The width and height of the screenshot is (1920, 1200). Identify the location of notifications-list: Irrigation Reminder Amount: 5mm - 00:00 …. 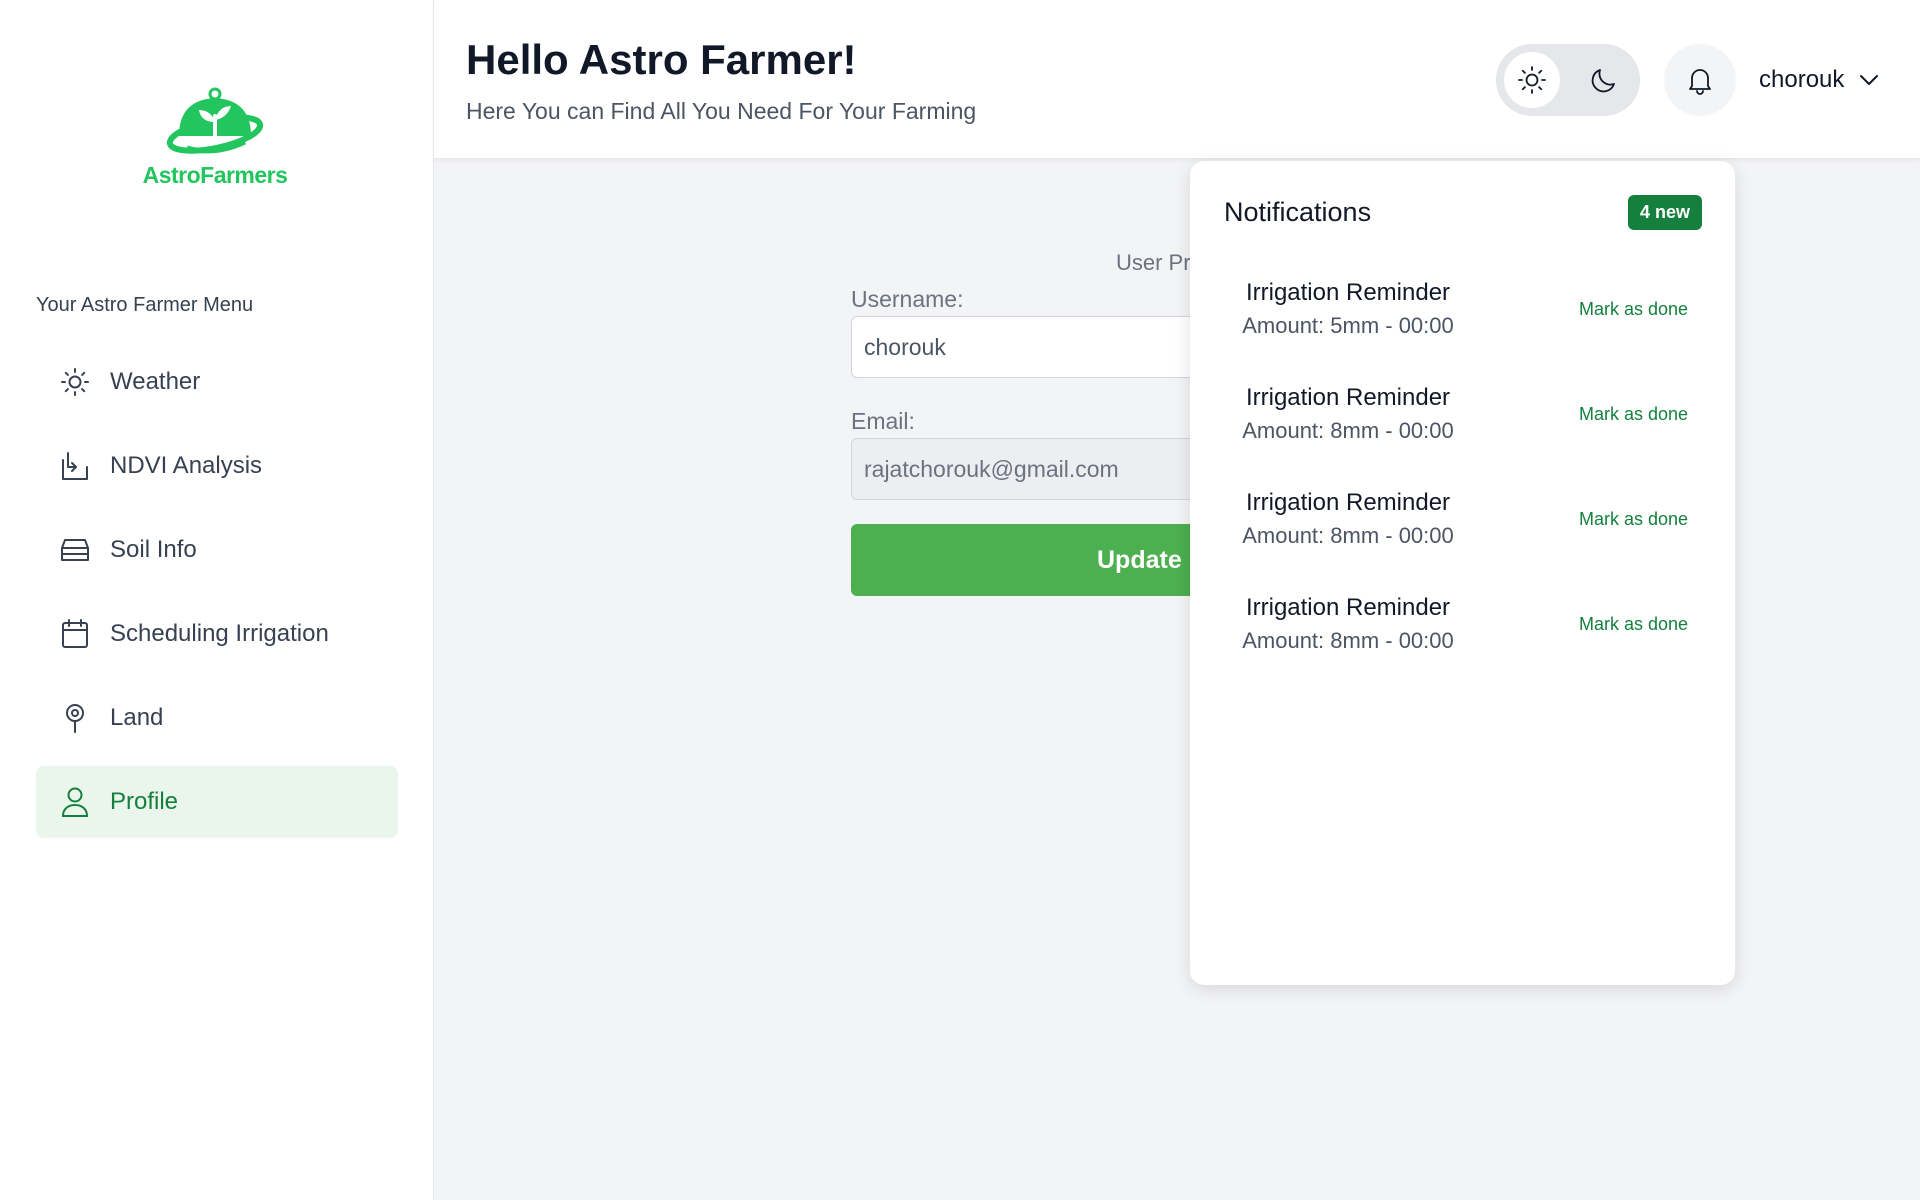
(1462, 489).